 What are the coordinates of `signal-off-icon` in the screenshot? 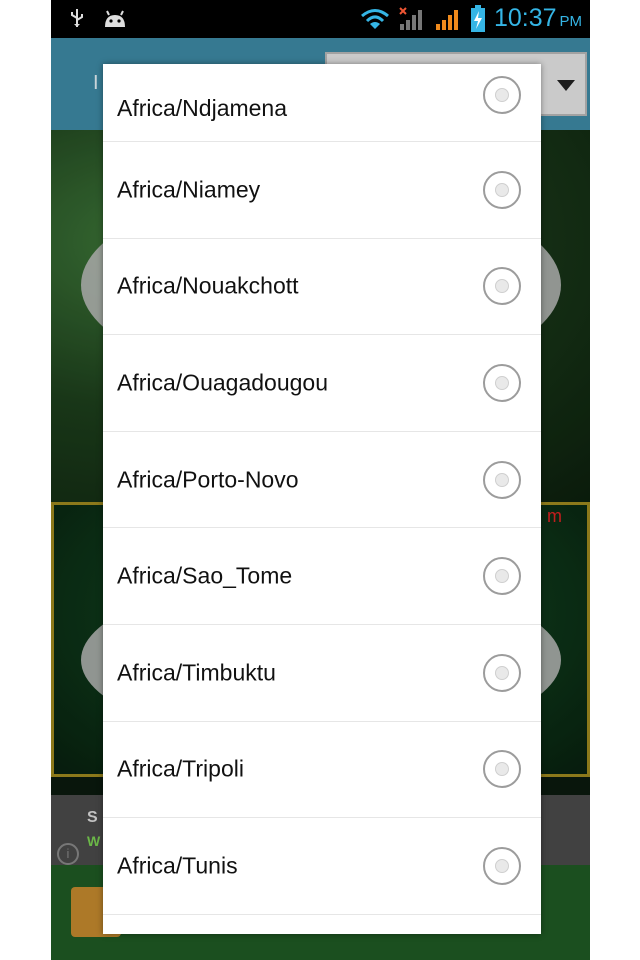 It's located at (410, 18).